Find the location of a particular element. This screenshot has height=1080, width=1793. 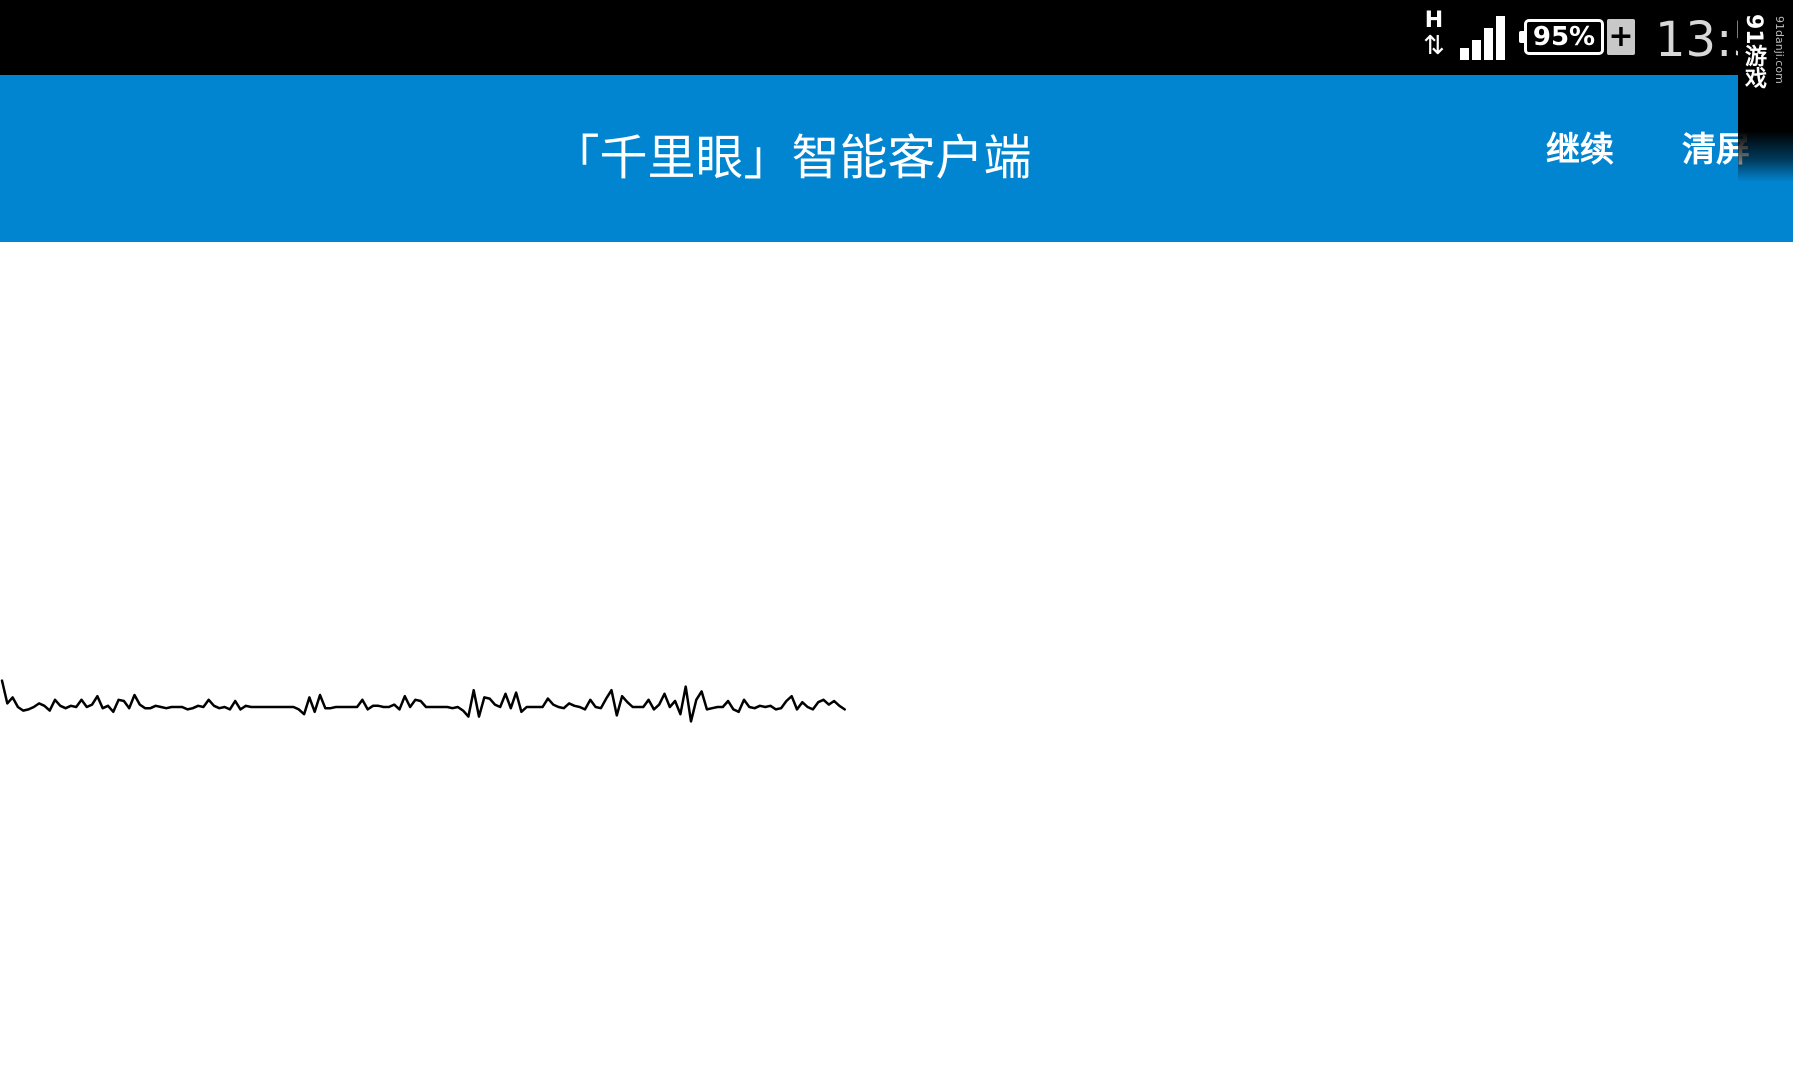

watermark-url: 91danji.com is located at coordinates (1779, 50).